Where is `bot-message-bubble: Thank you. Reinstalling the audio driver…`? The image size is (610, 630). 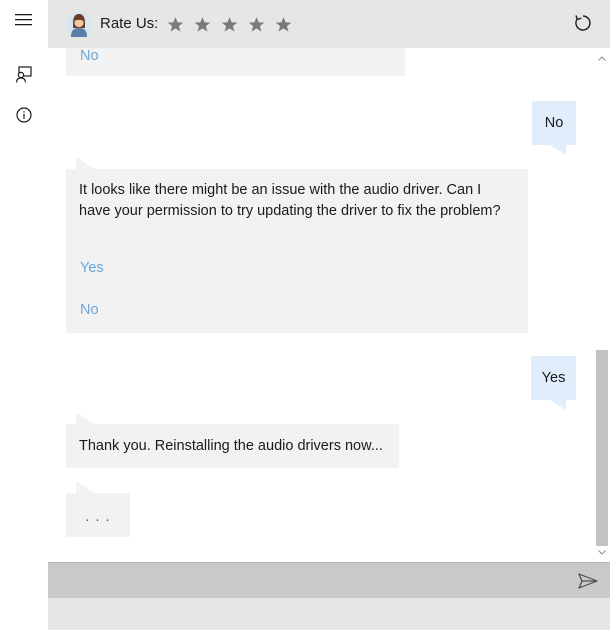 bot-message-bubble: Thank you. Reinstalling the audio driver… is located at coordinates (232, 440).